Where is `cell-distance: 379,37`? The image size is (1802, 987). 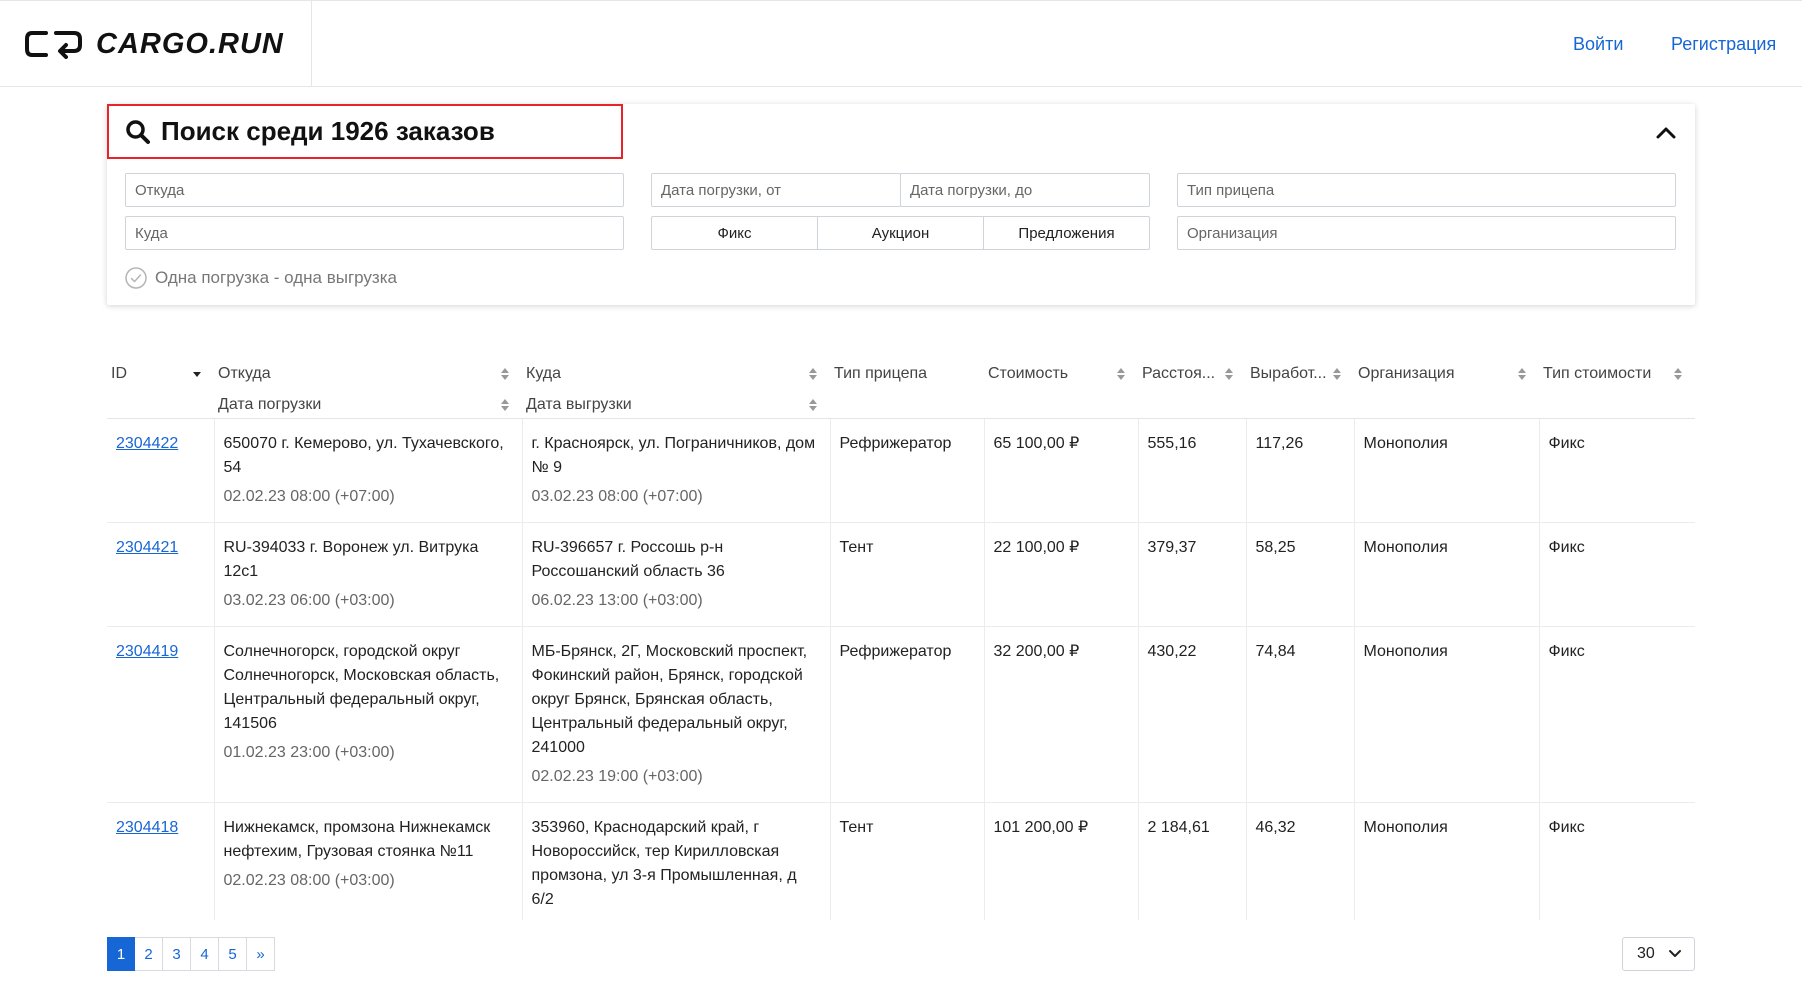 cell-distance: 379,37 is located at coordinates (1192, 574).